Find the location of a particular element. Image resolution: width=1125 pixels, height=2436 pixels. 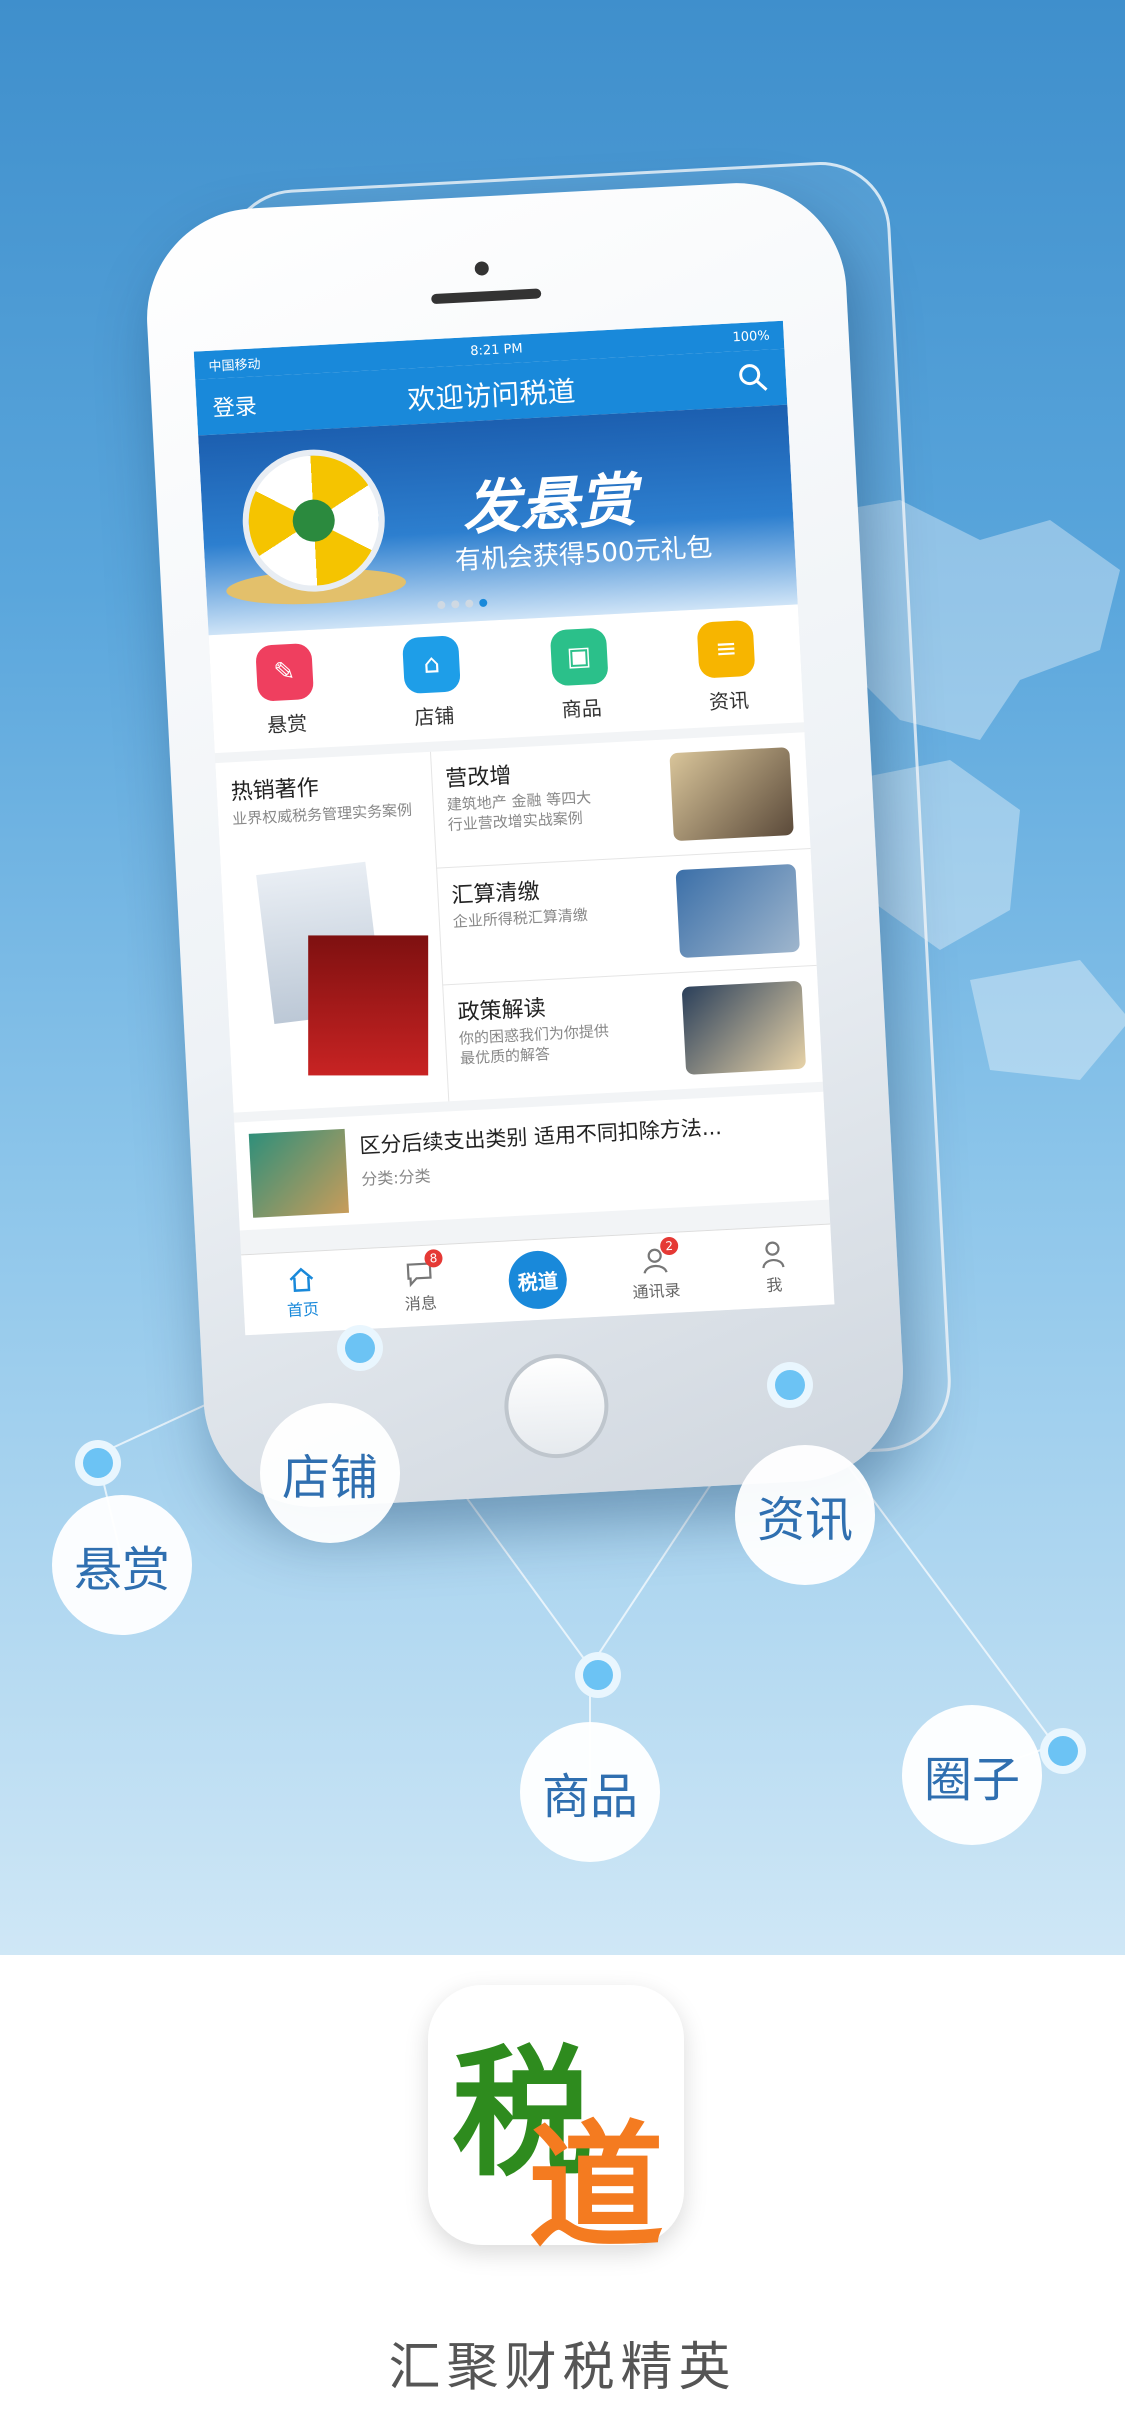

tile-yinggaizeng: 营改增 建筑地产 金融 等四大行业营改增实战案例 is located at coordinates (620, 800).